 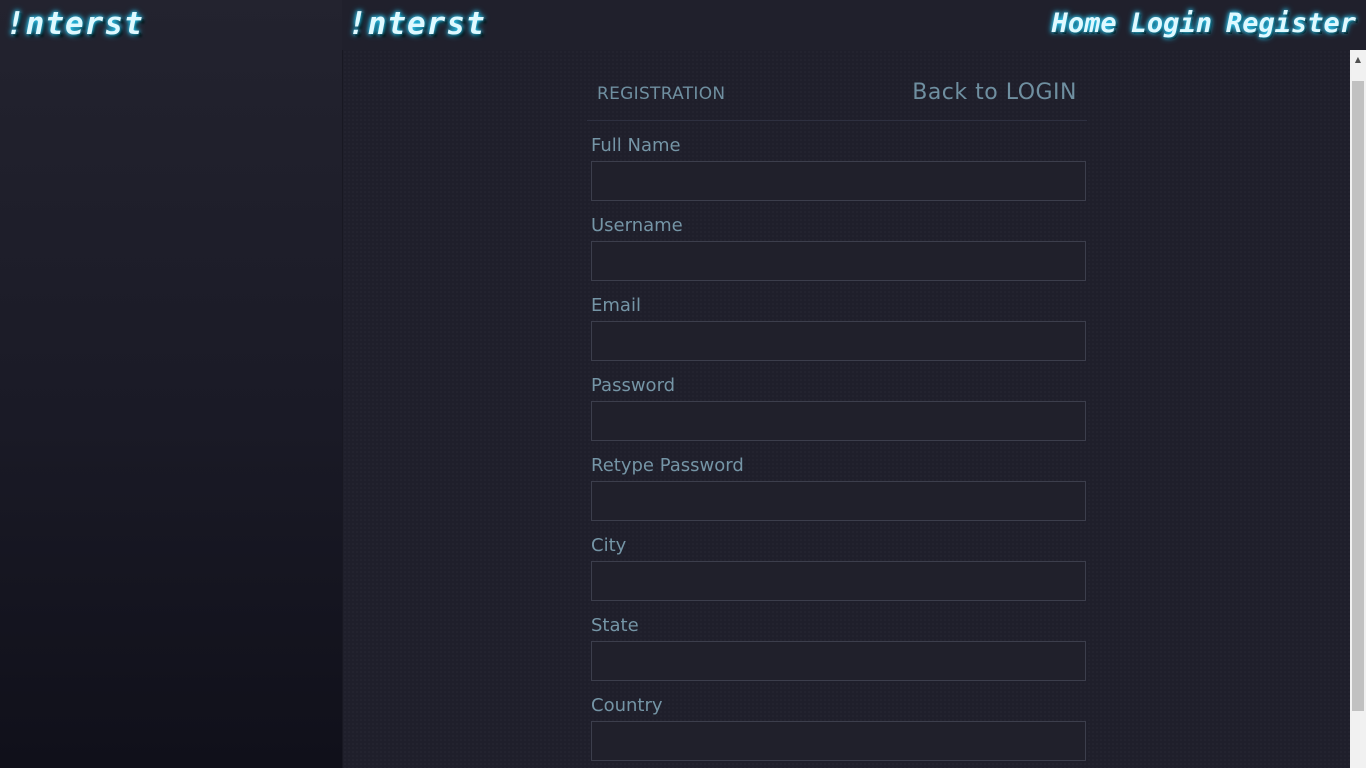 What do you see at coordinates (1291, 24) in the screenshot?
I see `nav-register-link: Register` at bounding box center [1291, 24].